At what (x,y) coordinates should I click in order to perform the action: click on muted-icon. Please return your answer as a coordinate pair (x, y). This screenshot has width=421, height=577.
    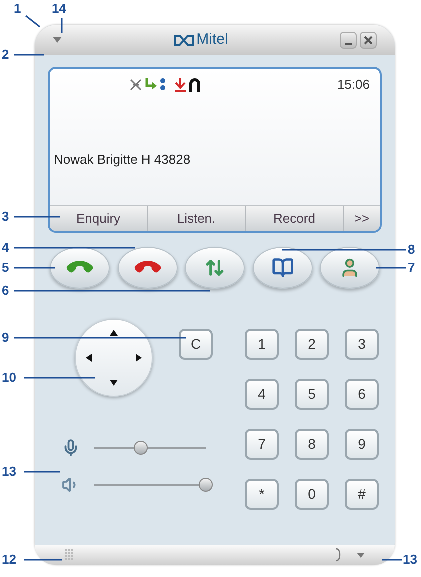
    Looking at the image, I should click on (136, 84).